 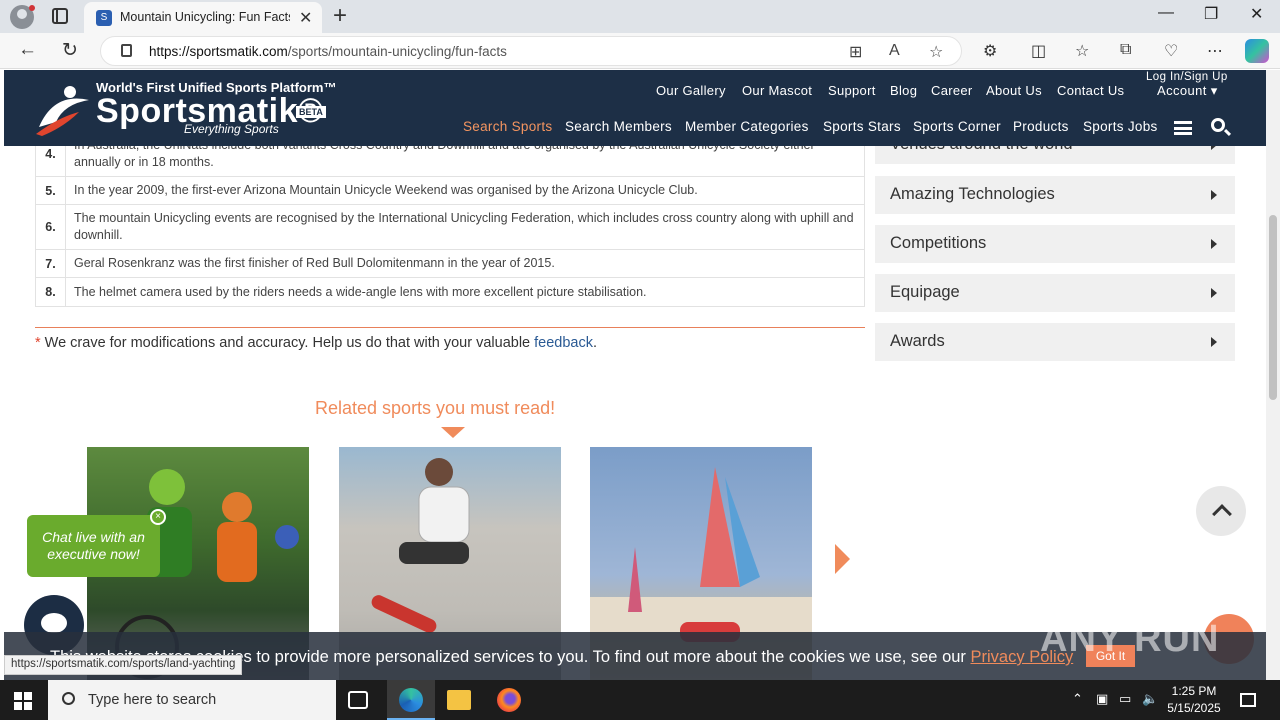 What do you see at coordinates (691, 90) in the screenshot?
I see `nav-our-gallery: Our Gallery` at bounding box center [691, 90].